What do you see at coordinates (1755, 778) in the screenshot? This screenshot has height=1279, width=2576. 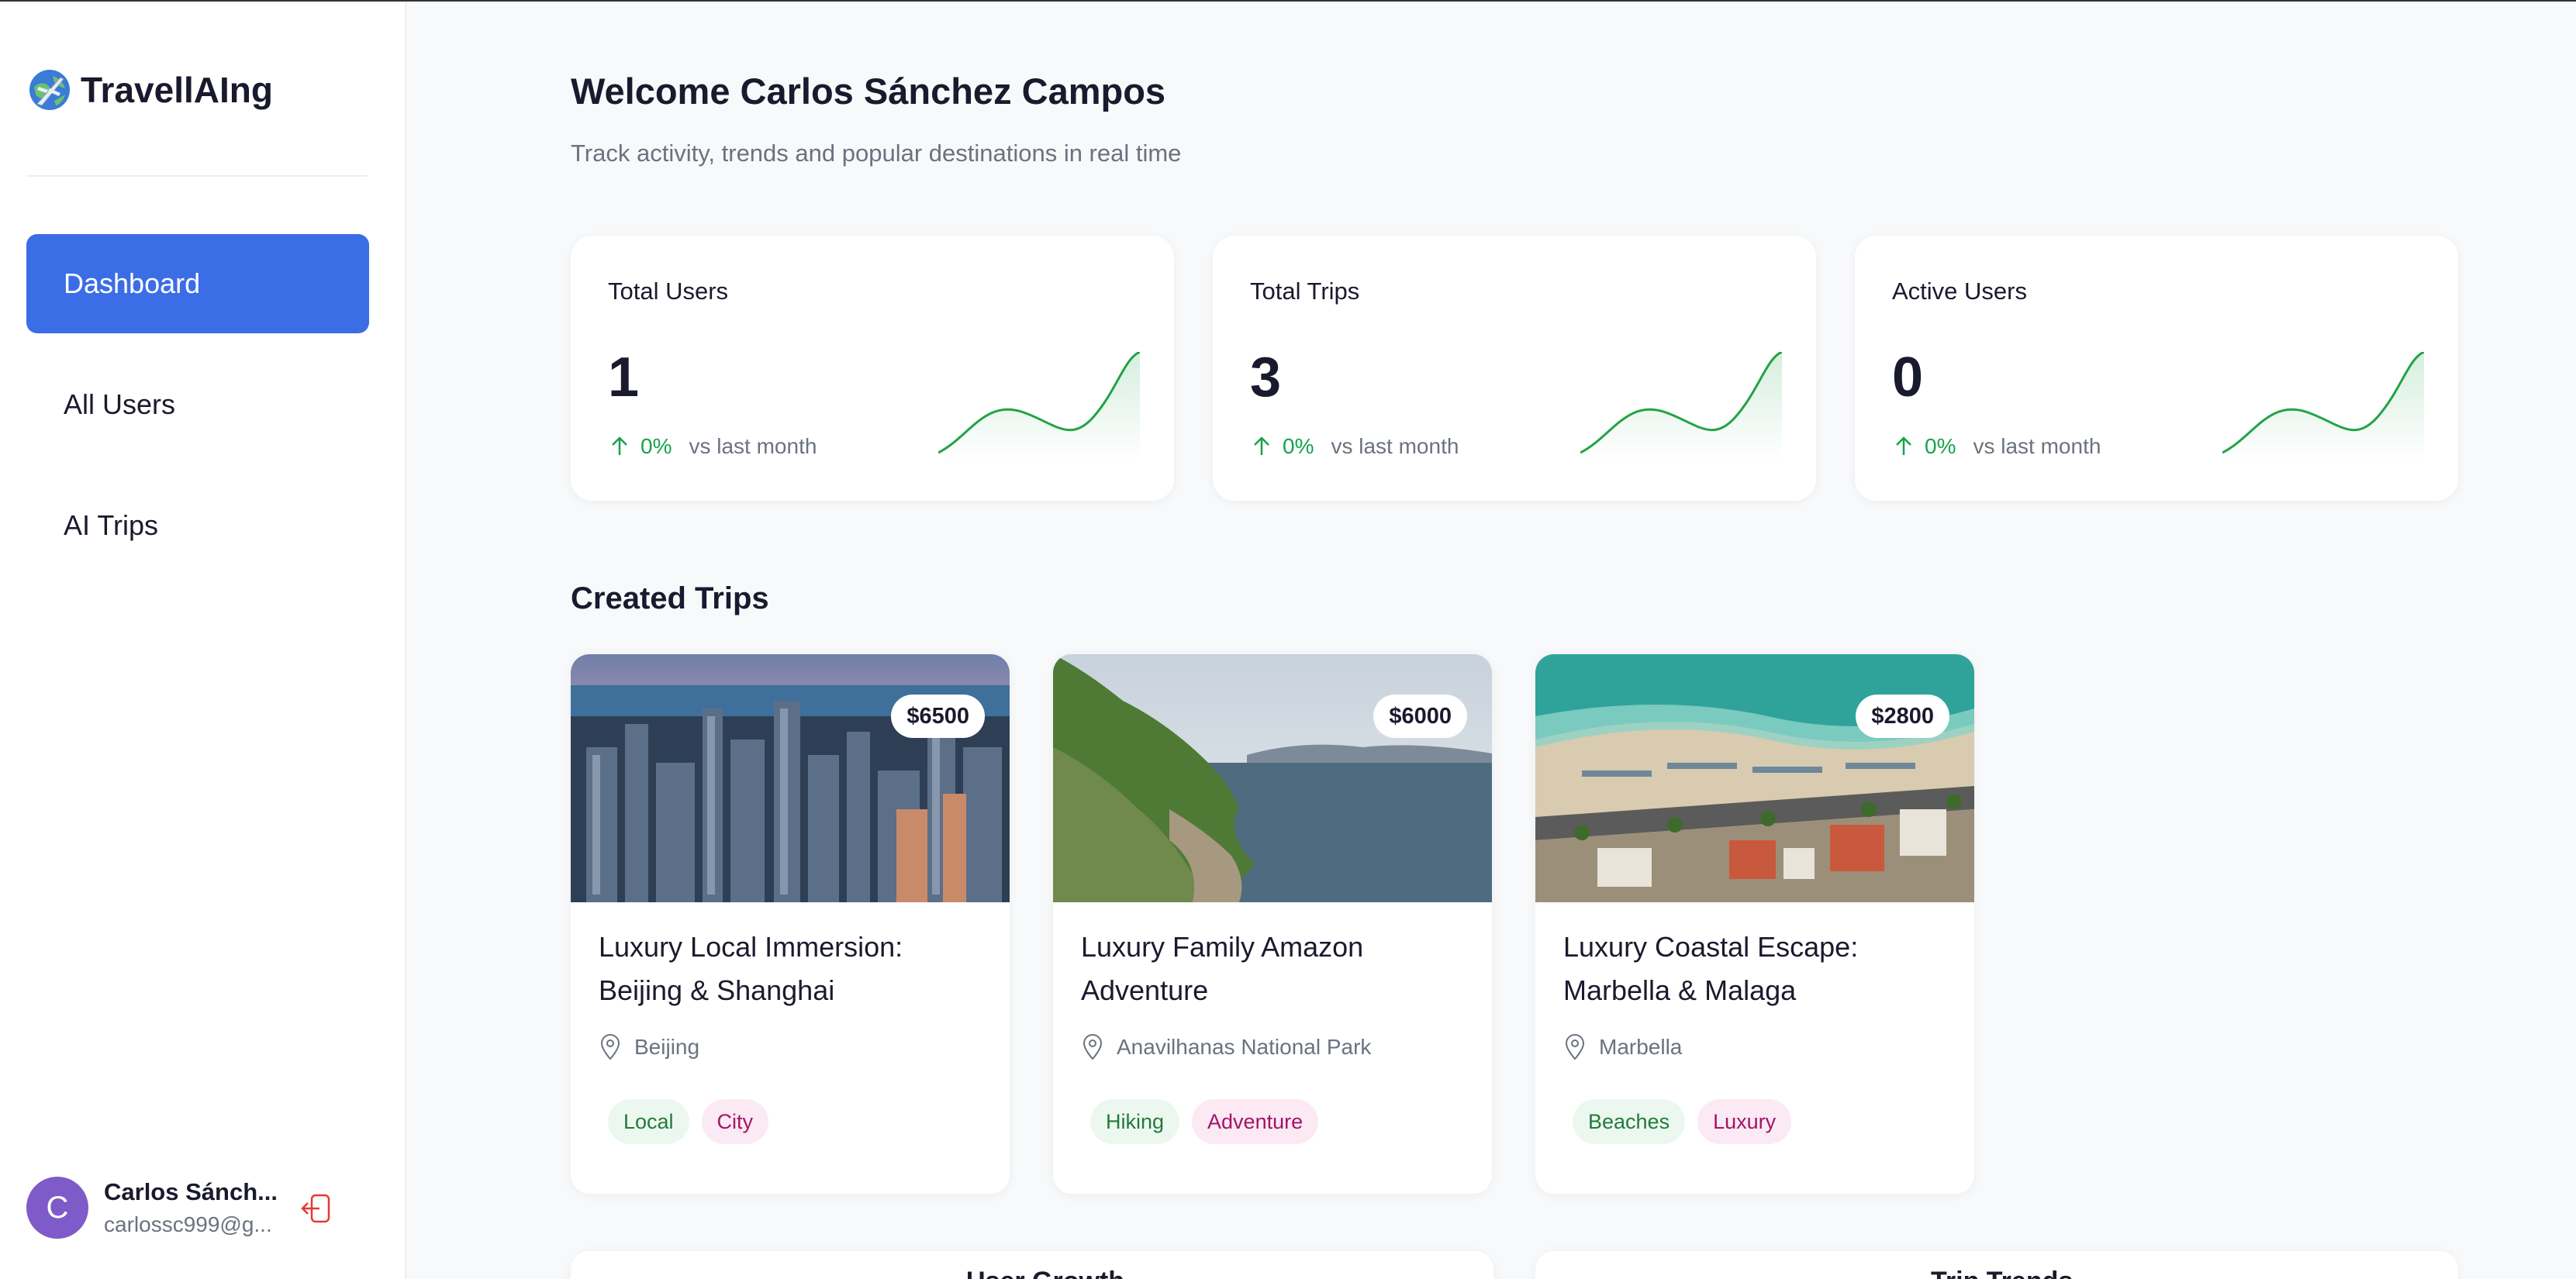 I see `beach-aerial-image` at bounding box center [1755, 778].